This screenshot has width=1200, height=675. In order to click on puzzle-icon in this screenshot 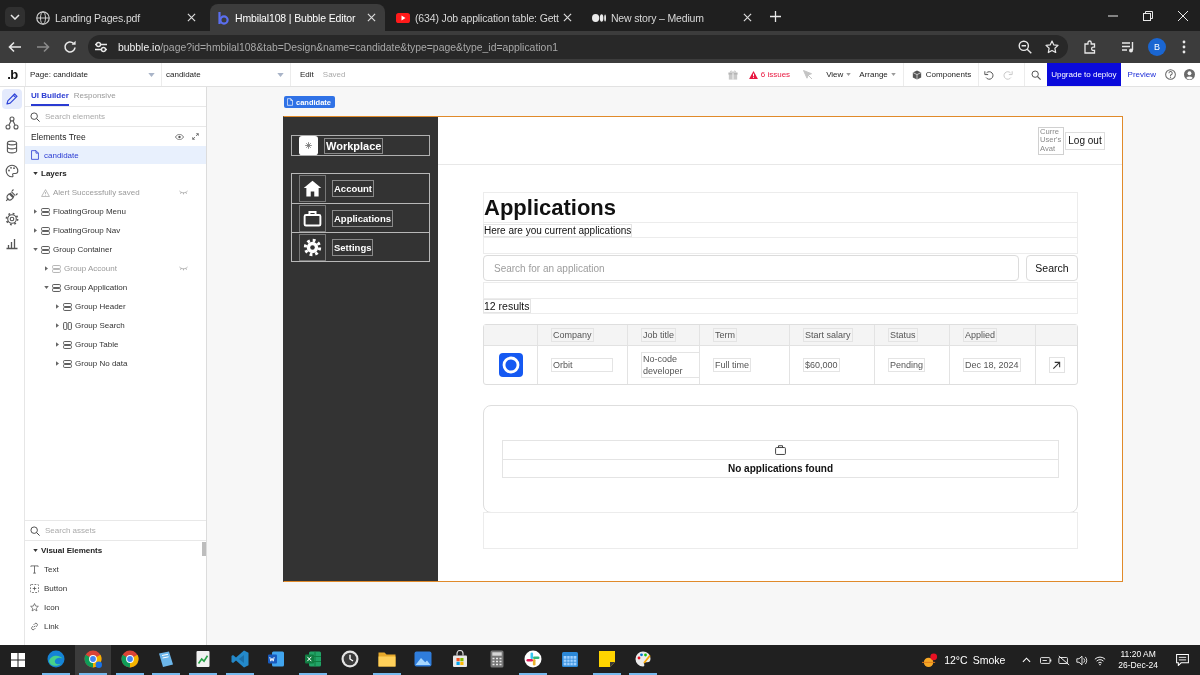, I will do `click(1090, 47)`.